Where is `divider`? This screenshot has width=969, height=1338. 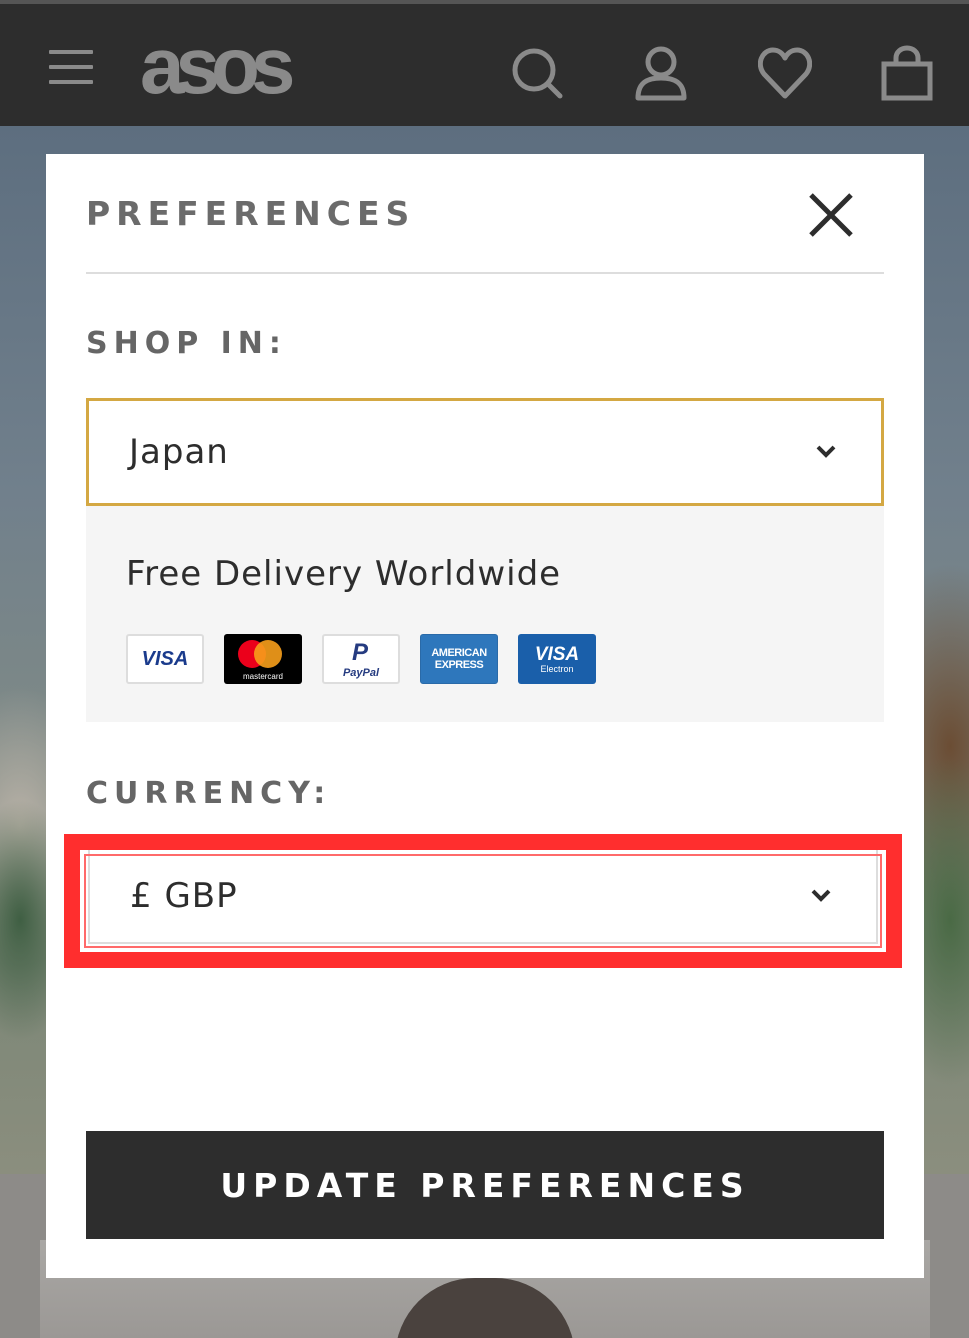 divider is located at coordinates (485, 273).